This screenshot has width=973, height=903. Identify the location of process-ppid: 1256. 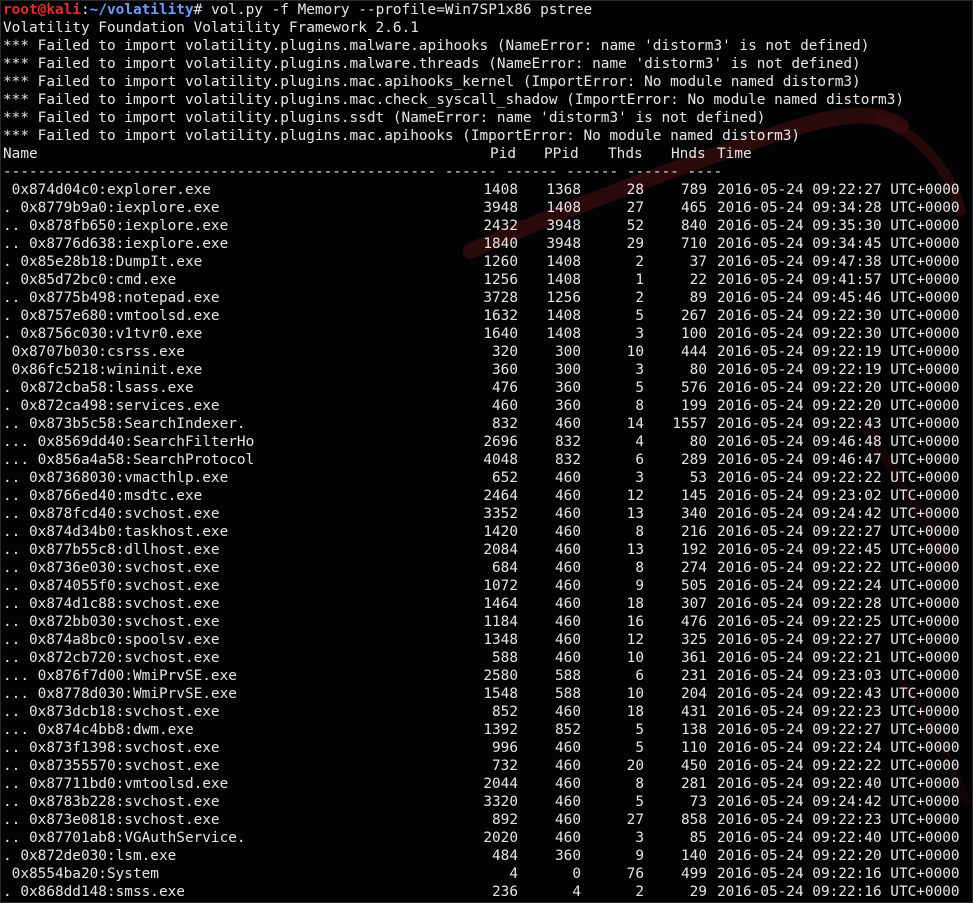
(563, 298).